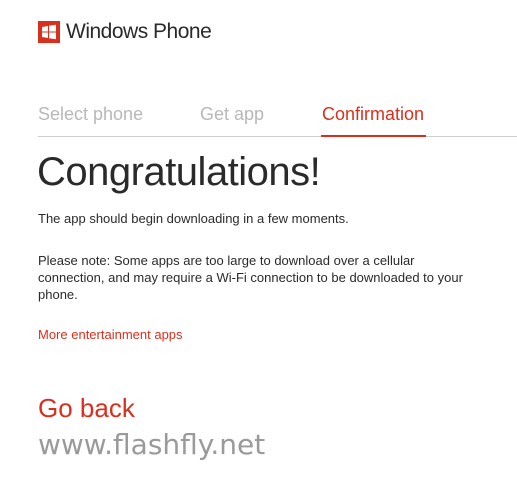 The image size is (517, 480). What do you see at coordinates (152, 444) in the screenshot?
I see `watermark-text: www.flashfly.net` at bounding box center [152, 444].